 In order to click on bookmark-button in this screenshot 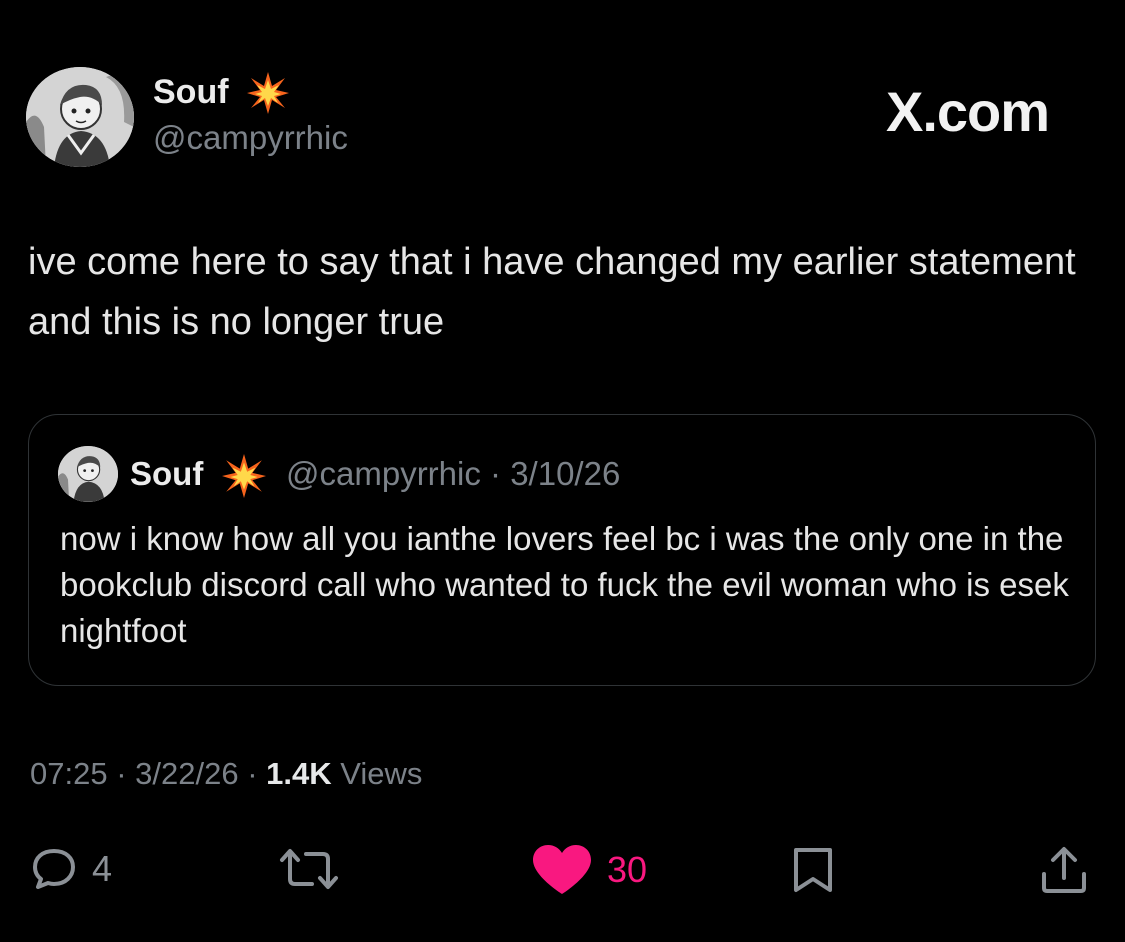, I will do `click(813, 870)`.